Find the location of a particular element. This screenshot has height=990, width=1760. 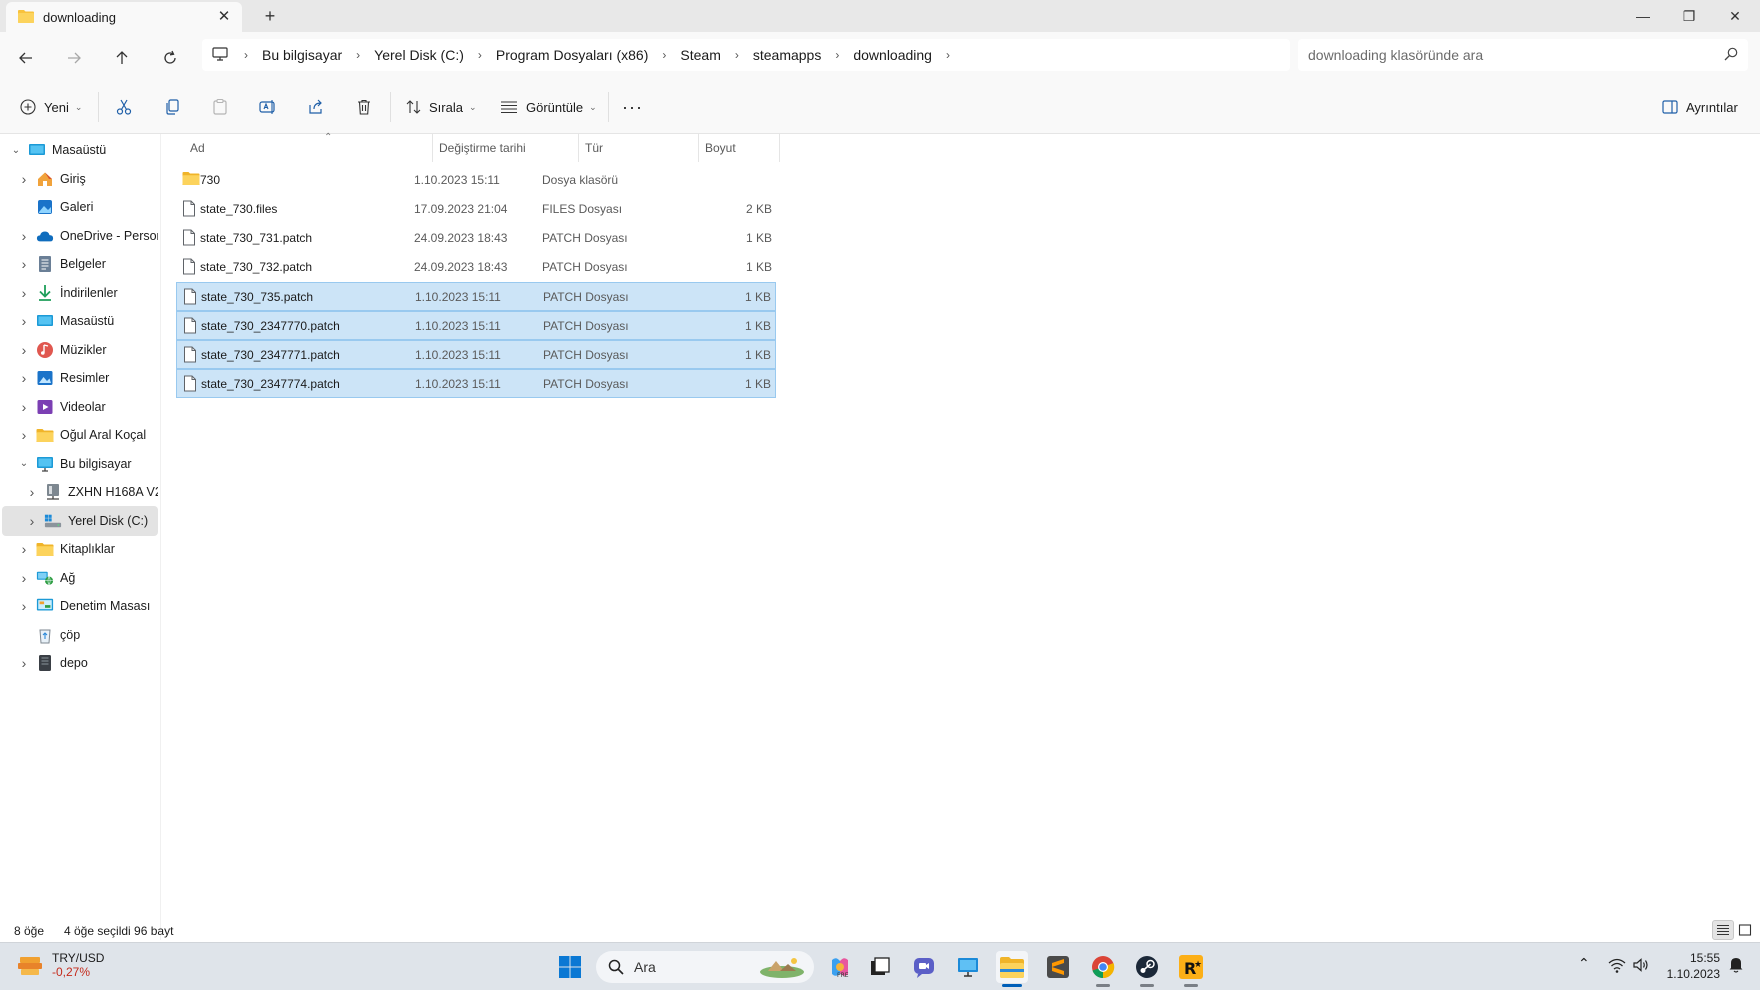

system-clock: 15:55 1.10.2023 is located at coordinates (1692, 966).